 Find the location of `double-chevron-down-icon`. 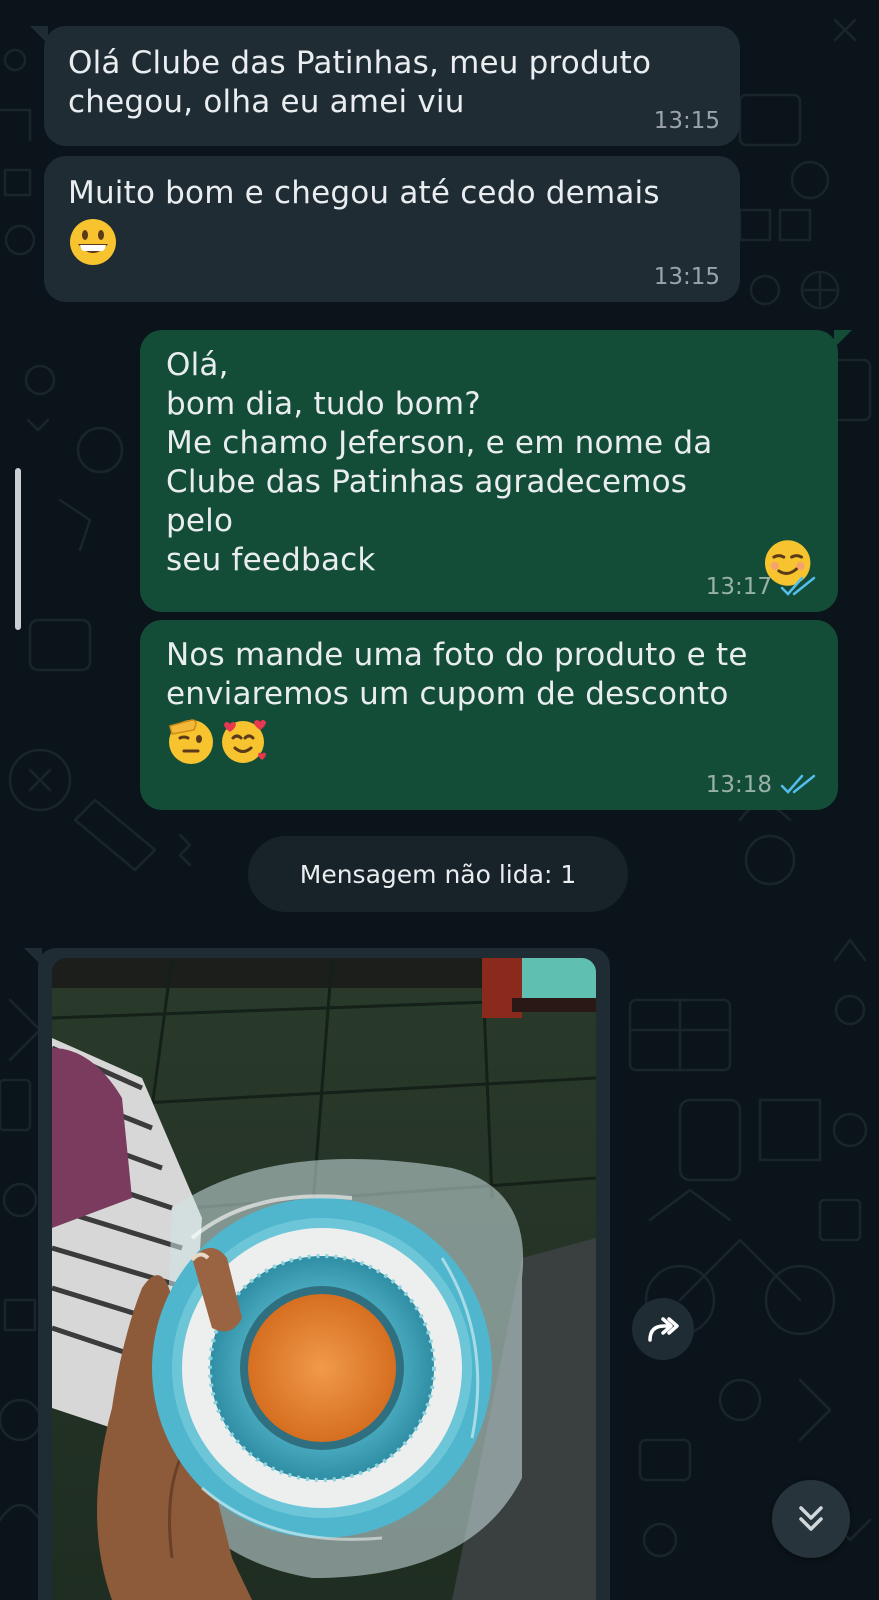

double-chevron-down-icon is located at coordinates (811, 1518).